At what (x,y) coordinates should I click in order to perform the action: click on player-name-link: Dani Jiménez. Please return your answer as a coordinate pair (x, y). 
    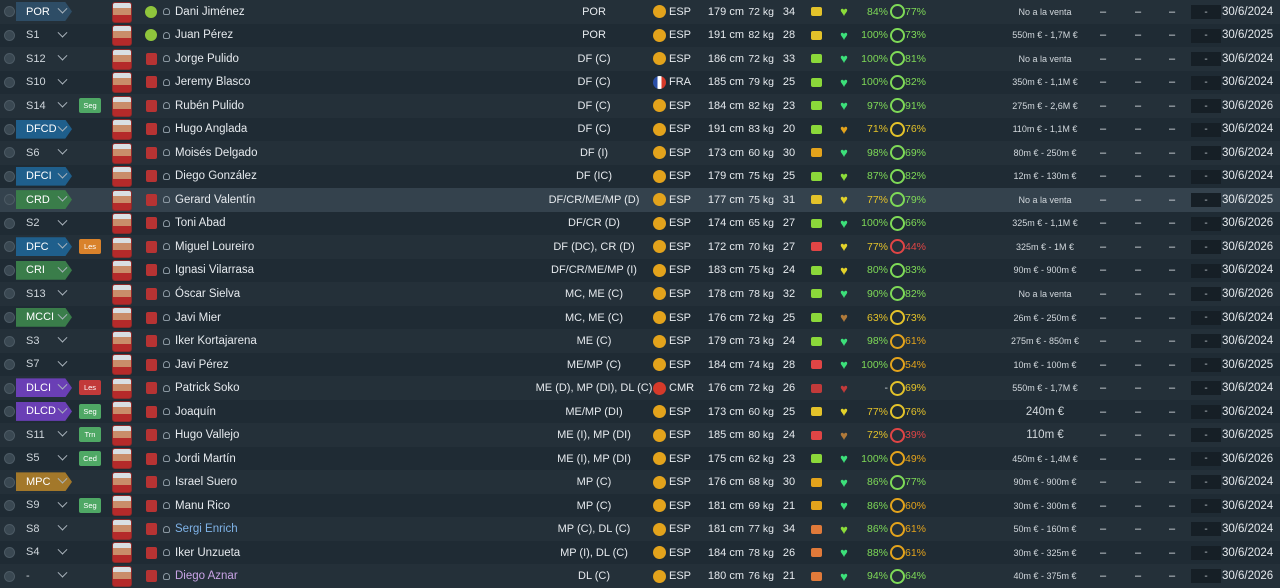
    Looking at the image, I should click on (275, 12).